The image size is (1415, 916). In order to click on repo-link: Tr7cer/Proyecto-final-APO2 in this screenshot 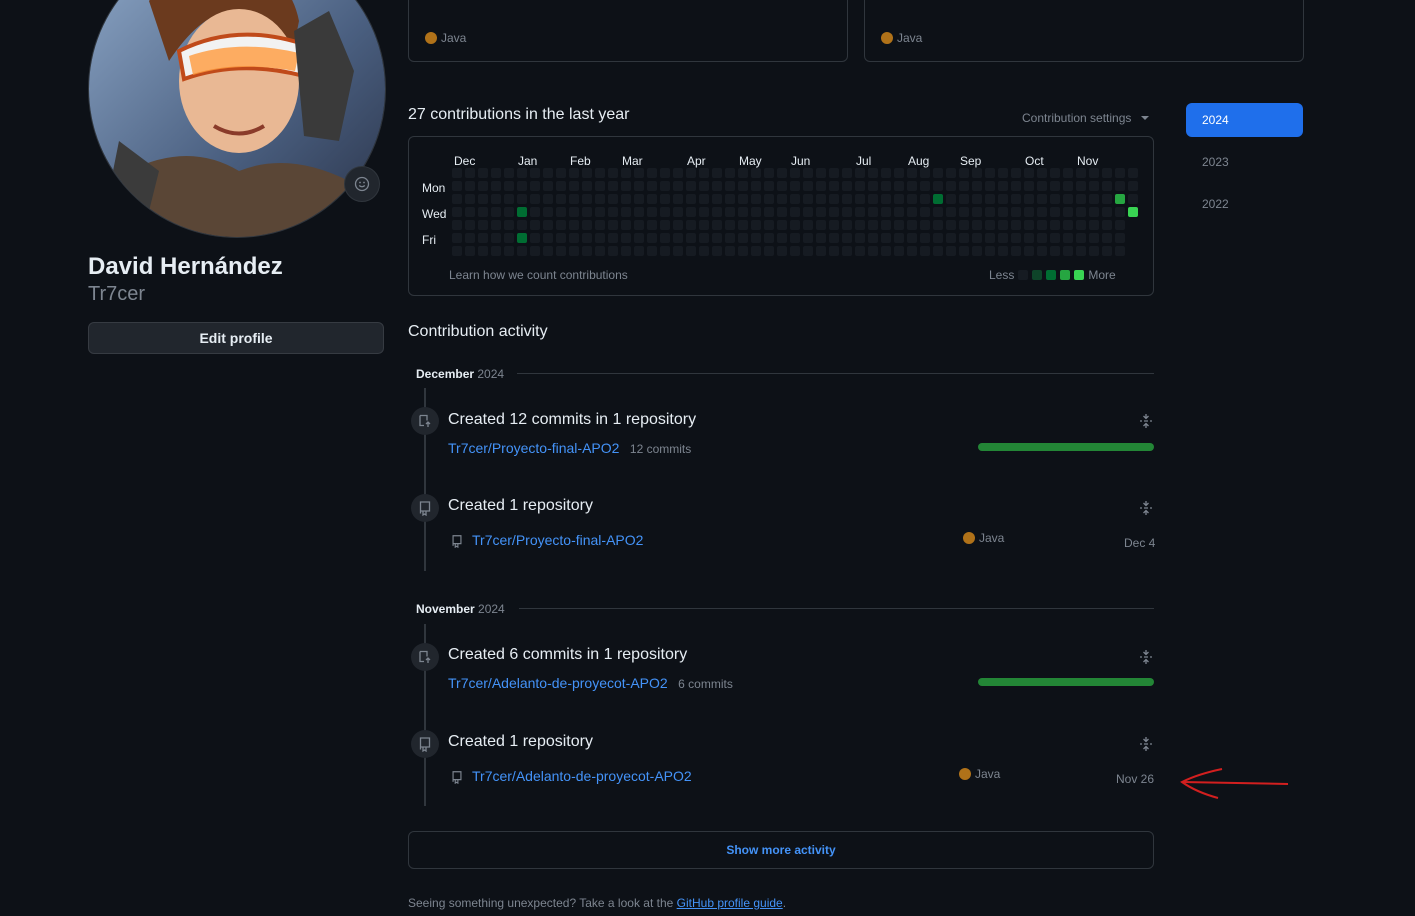, I will do `click(533, 448)`.